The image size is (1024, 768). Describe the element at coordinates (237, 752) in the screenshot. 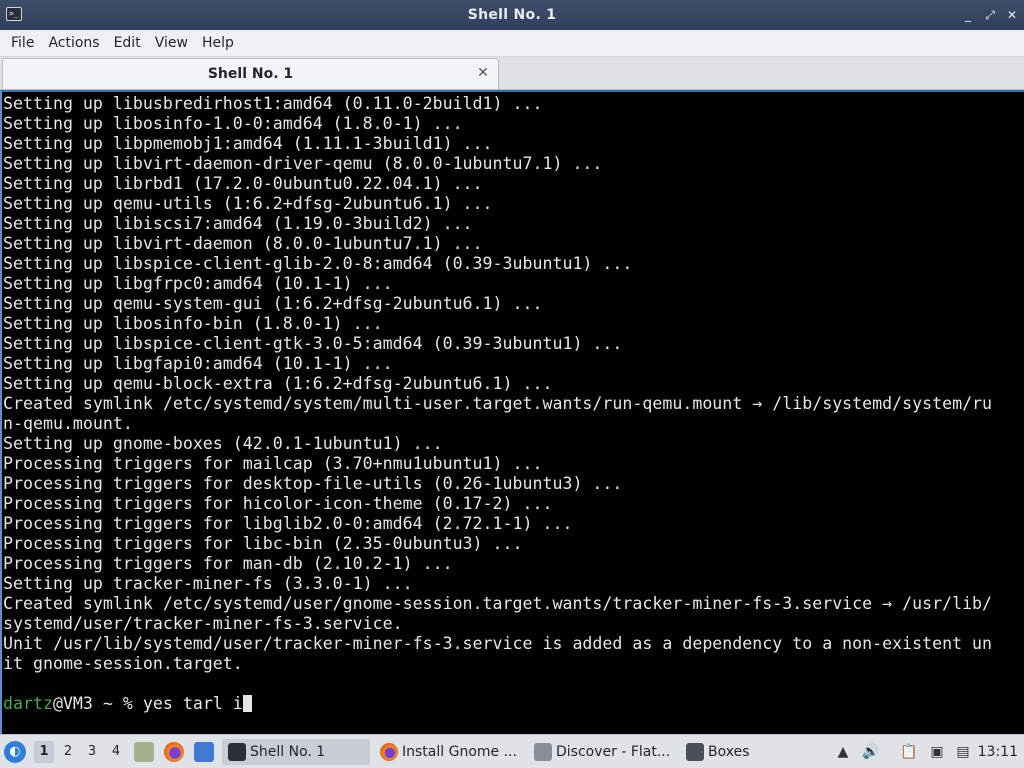

I see `terminal-icon` at that location.